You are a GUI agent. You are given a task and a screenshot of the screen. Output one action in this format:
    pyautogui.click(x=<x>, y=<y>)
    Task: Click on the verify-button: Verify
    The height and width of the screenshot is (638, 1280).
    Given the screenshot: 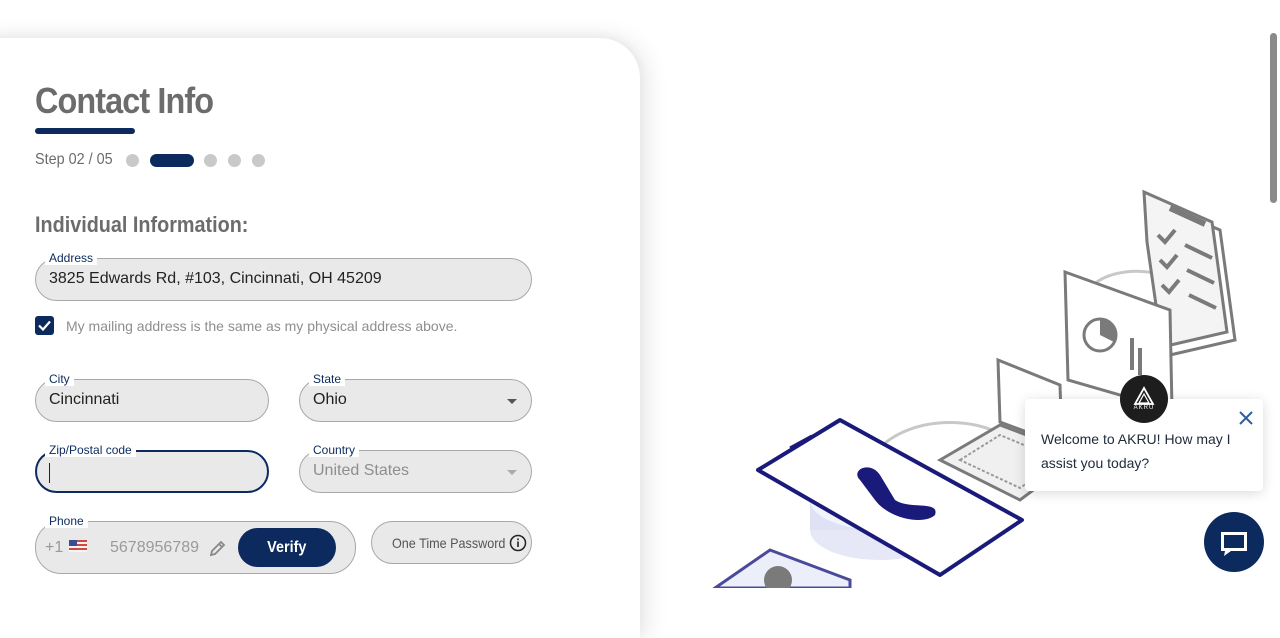 What is the action you would take?
    pyautogui.click(x=287, y=547)
    